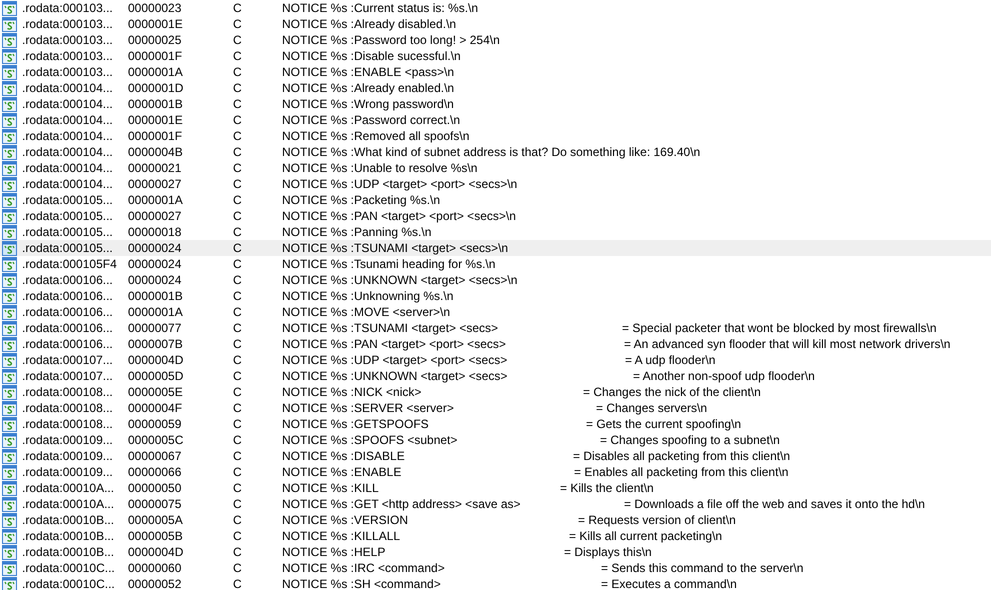 This screenshot has width=991, height=590. I want to click on string-row: .rodata:00010A... 00000050 C NOTICE %s :KILL = Kills the client\n, so click(495, 488).